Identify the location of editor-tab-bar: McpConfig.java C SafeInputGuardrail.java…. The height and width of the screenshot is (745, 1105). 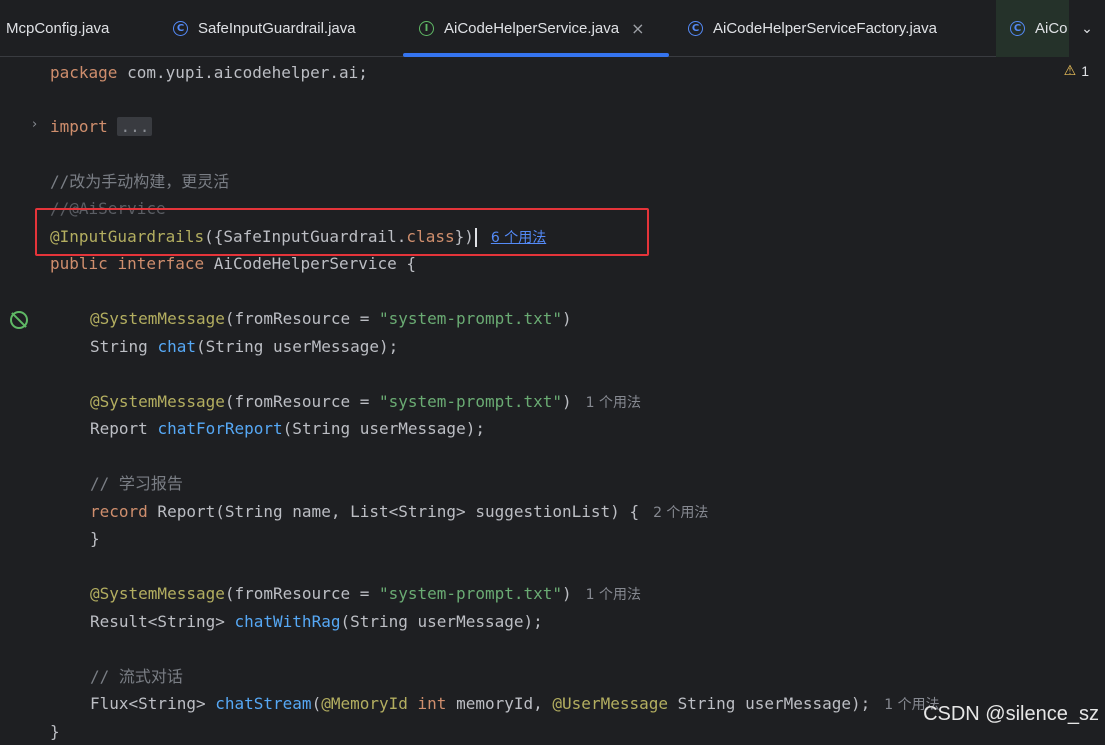
(552, 28).